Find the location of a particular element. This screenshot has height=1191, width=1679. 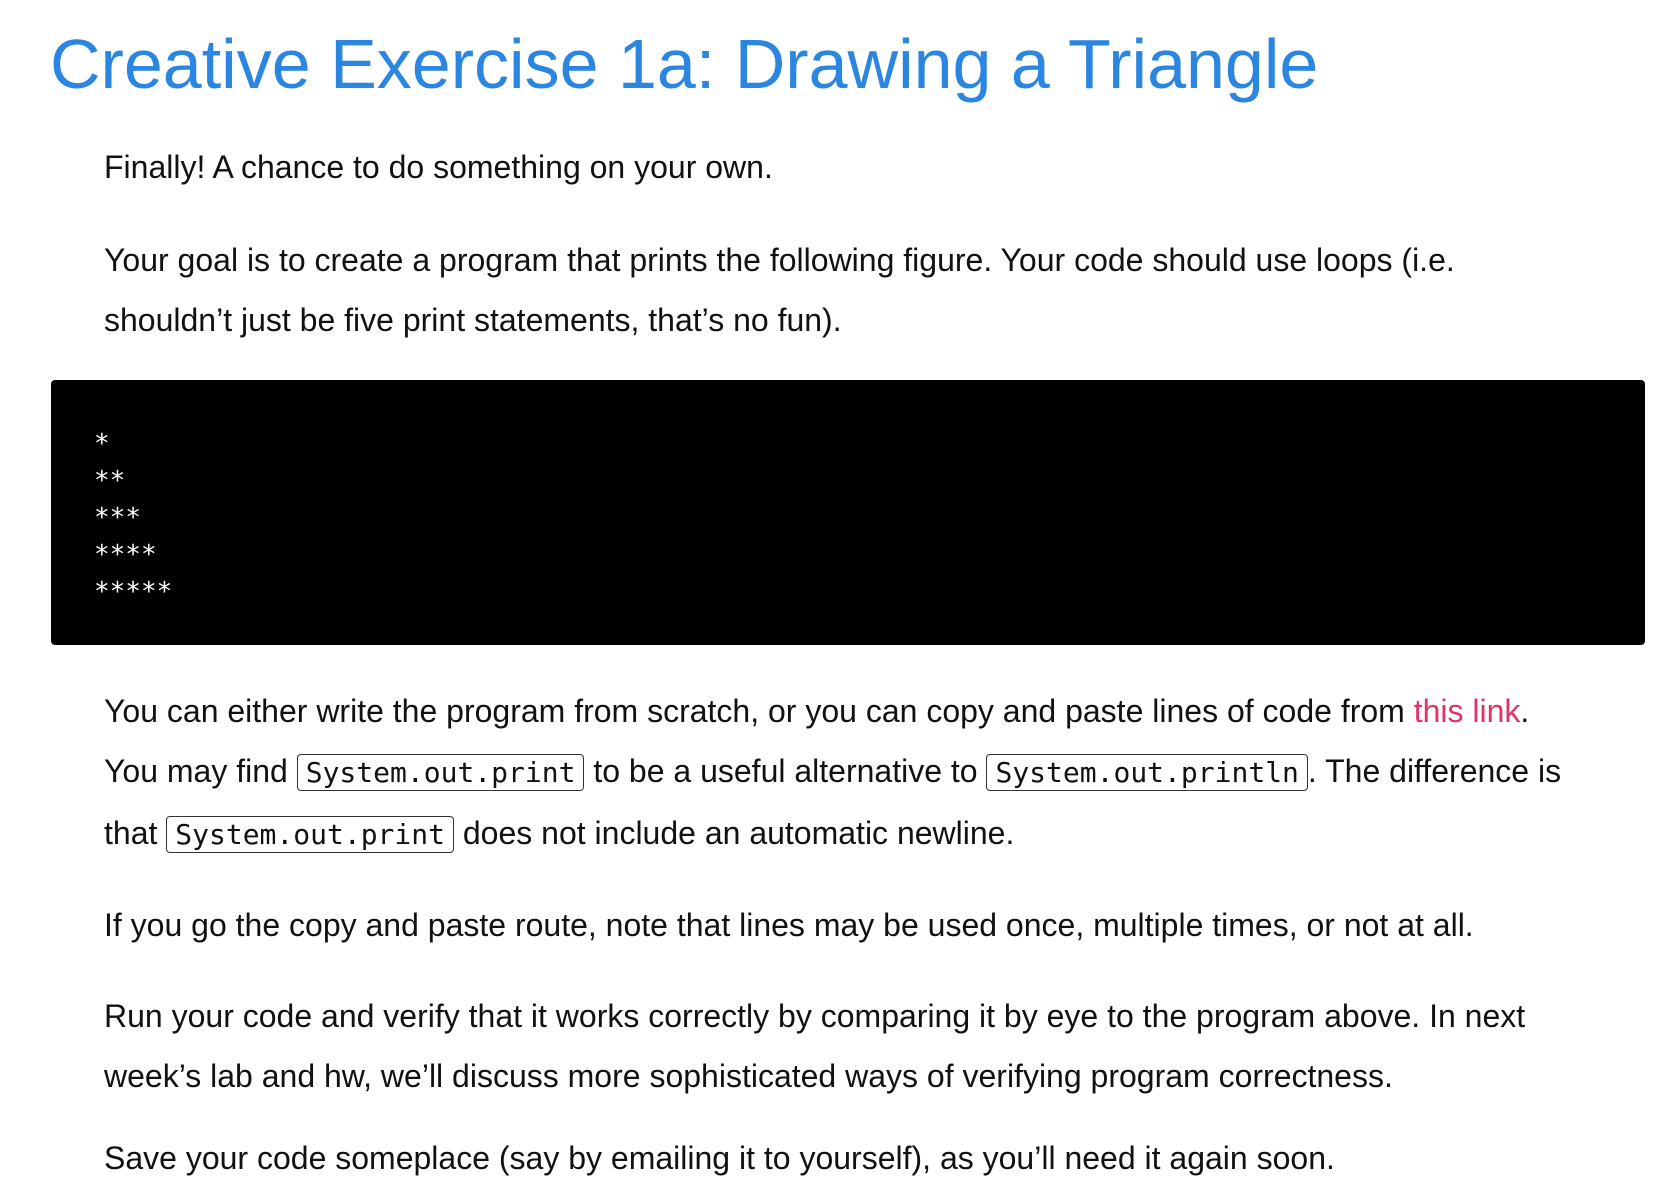

code-line: **** is located at coordinates (125, 555).